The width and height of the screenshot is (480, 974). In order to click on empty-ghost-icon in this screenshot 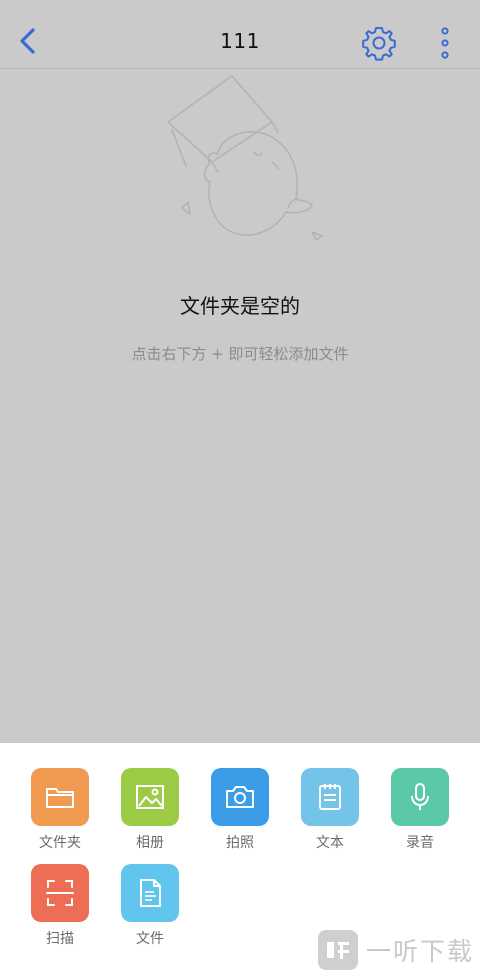, I will do `click(245, 158)`.